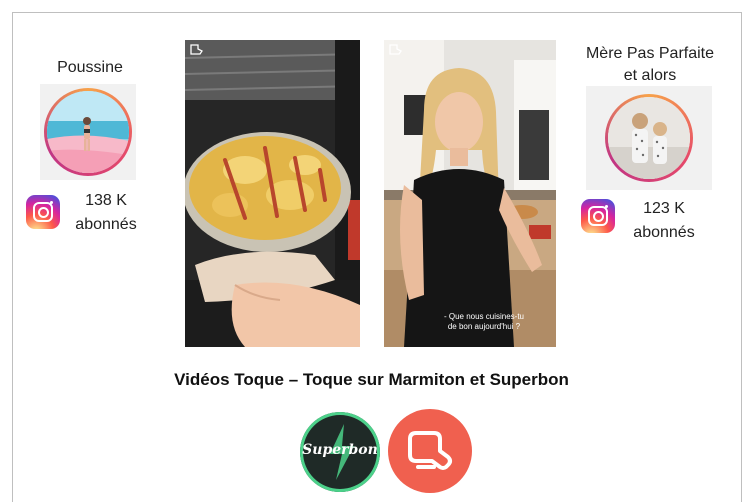  I want to click on influencer-name-poussine: Poussine, so click(90, 67).